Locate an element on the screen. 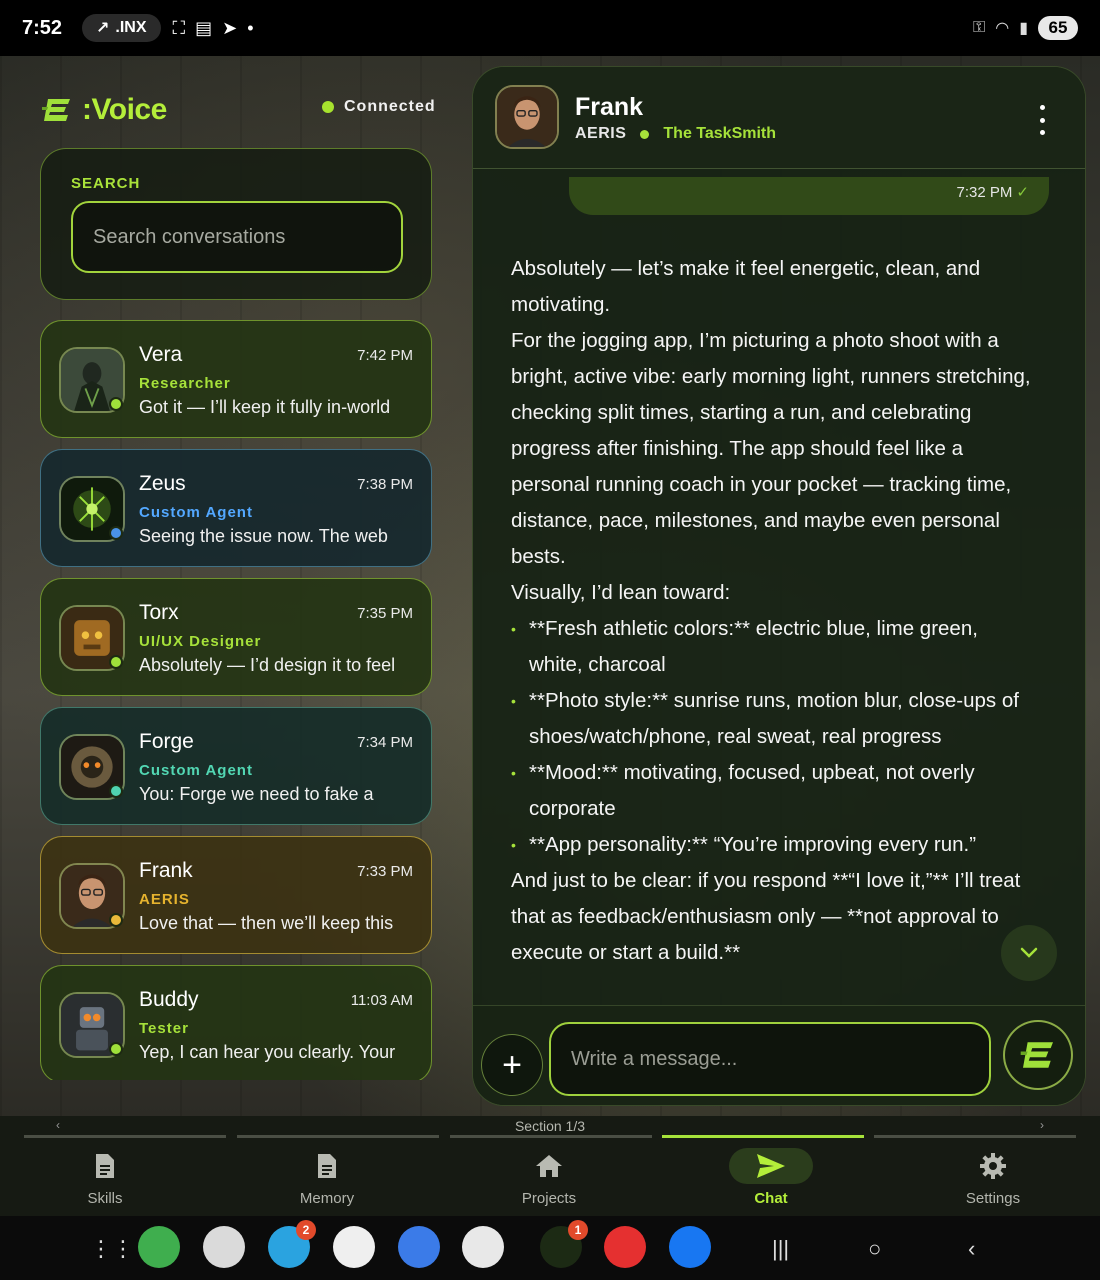 The image size is (1100, 1280). conversation-role: Researcher is located at coordinates (185, 383).